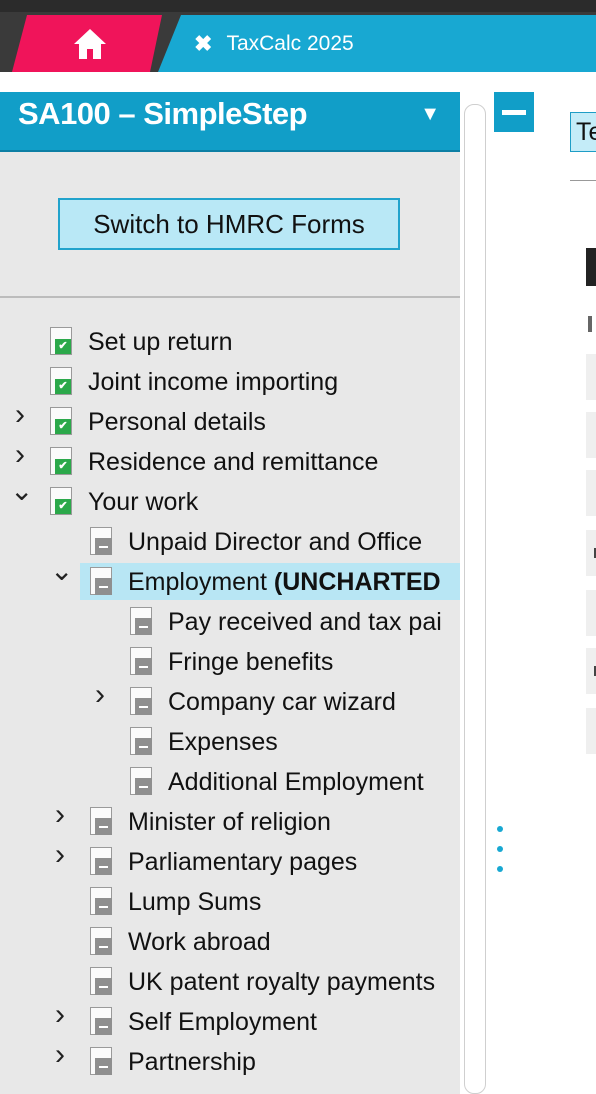 The width and height of the screenshot is (596, 1094). What do you see at coordinates (195, 901) in the screenshot?
I see `tree-item-label: Lump Sums` at bounding box center [195, 901].